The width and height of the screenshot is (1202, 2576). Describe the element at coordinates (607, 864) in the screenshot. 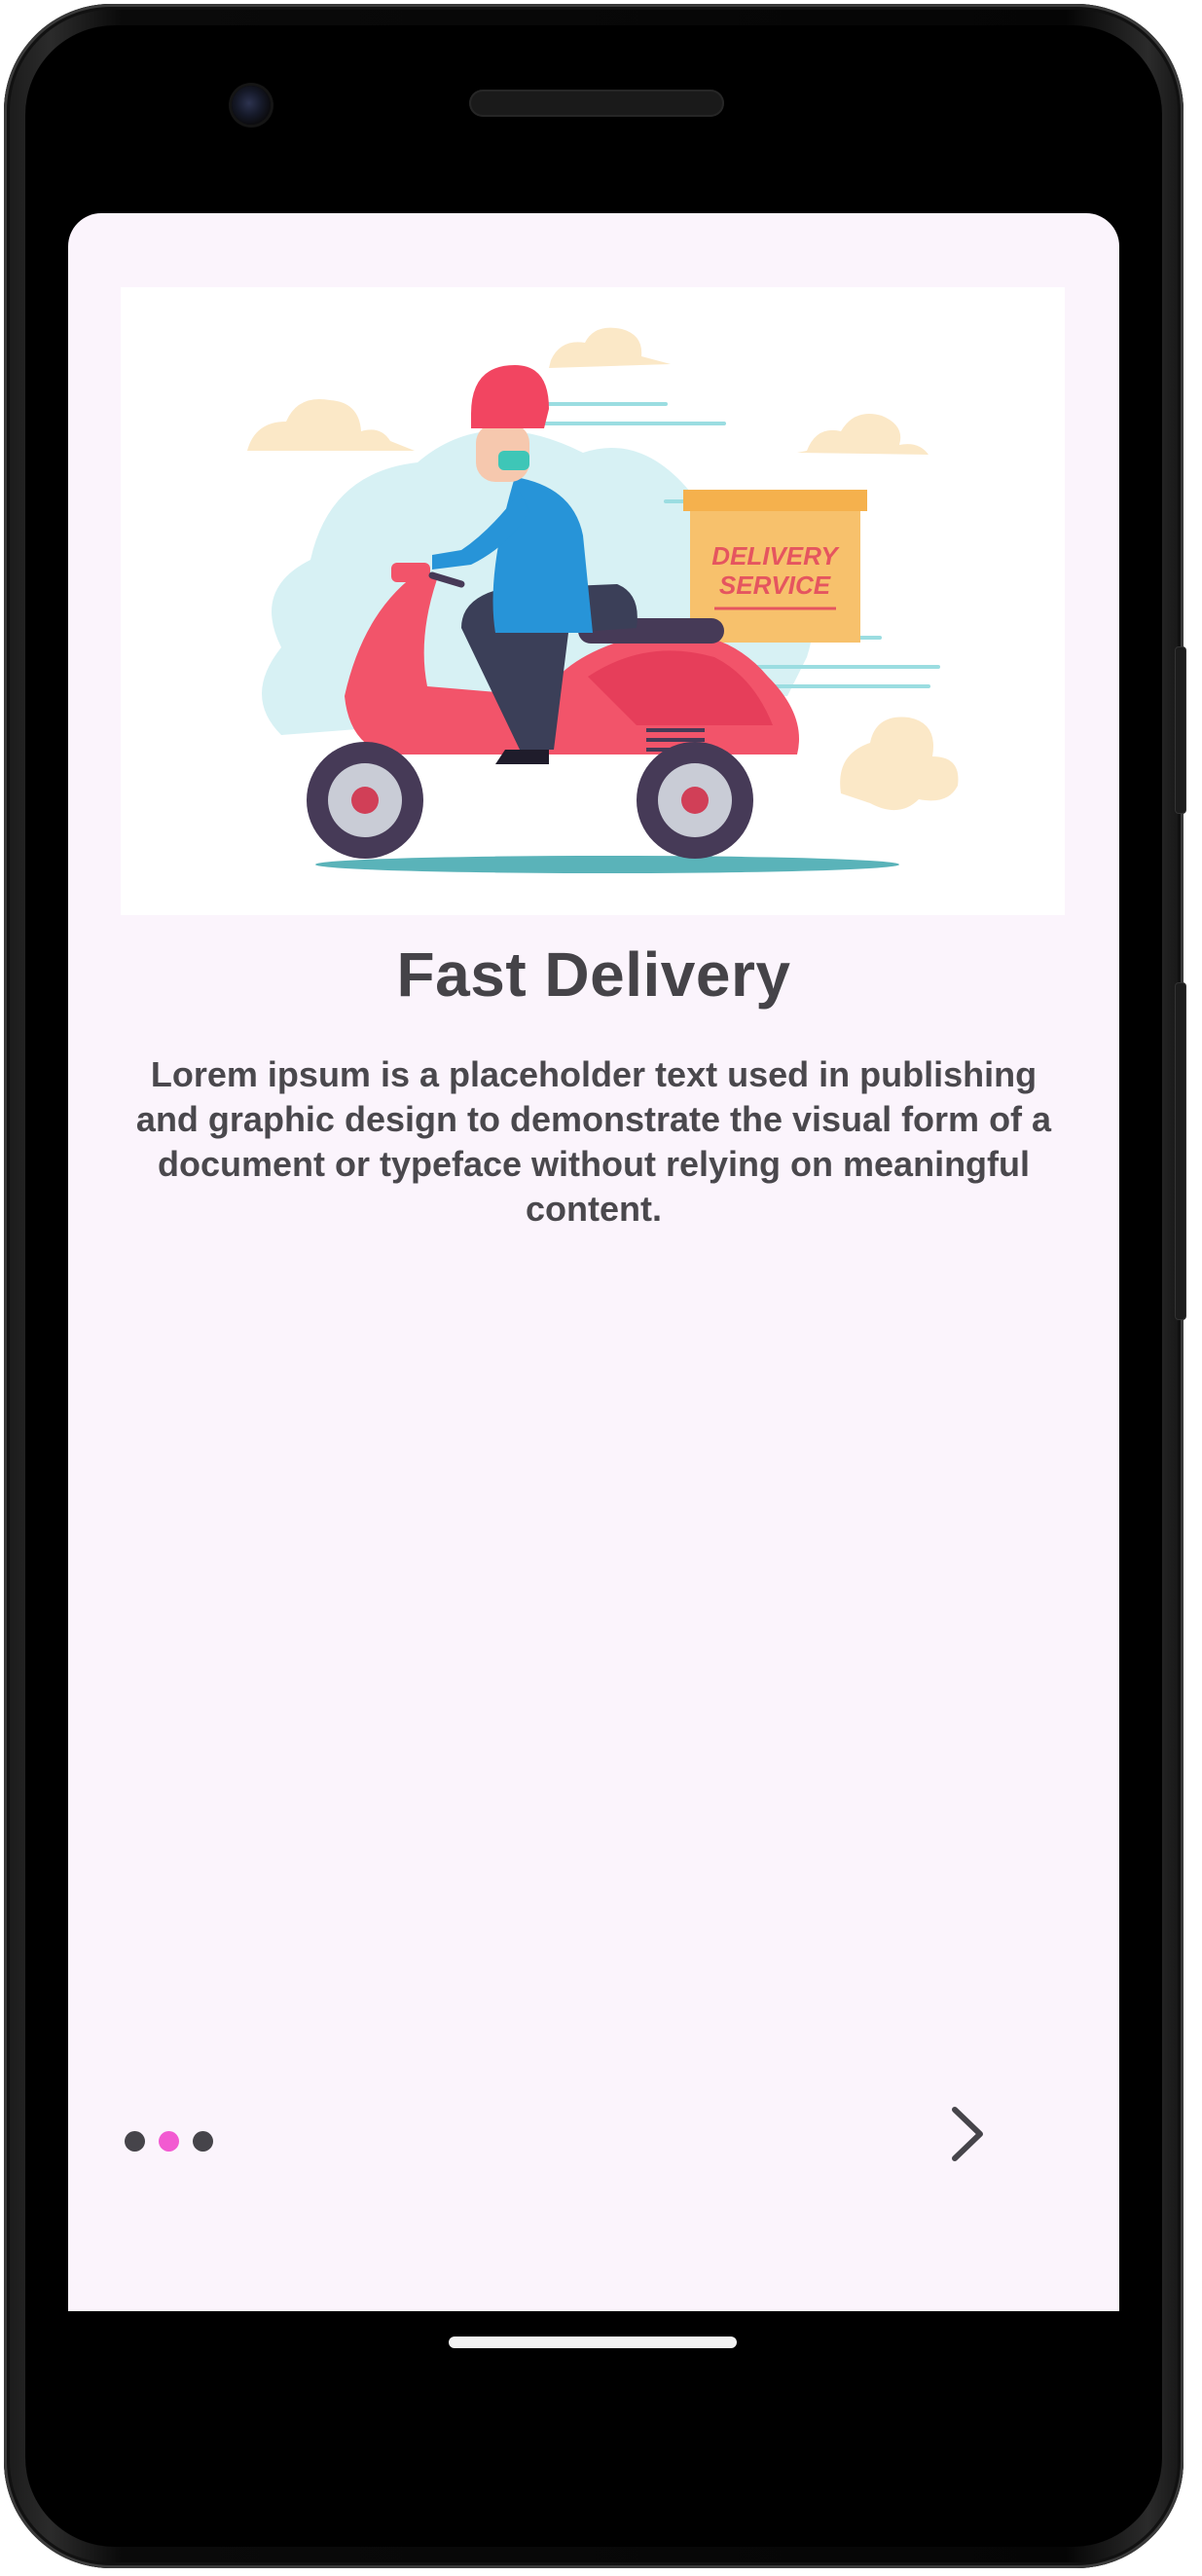

I see `ground-shadow` at that location.